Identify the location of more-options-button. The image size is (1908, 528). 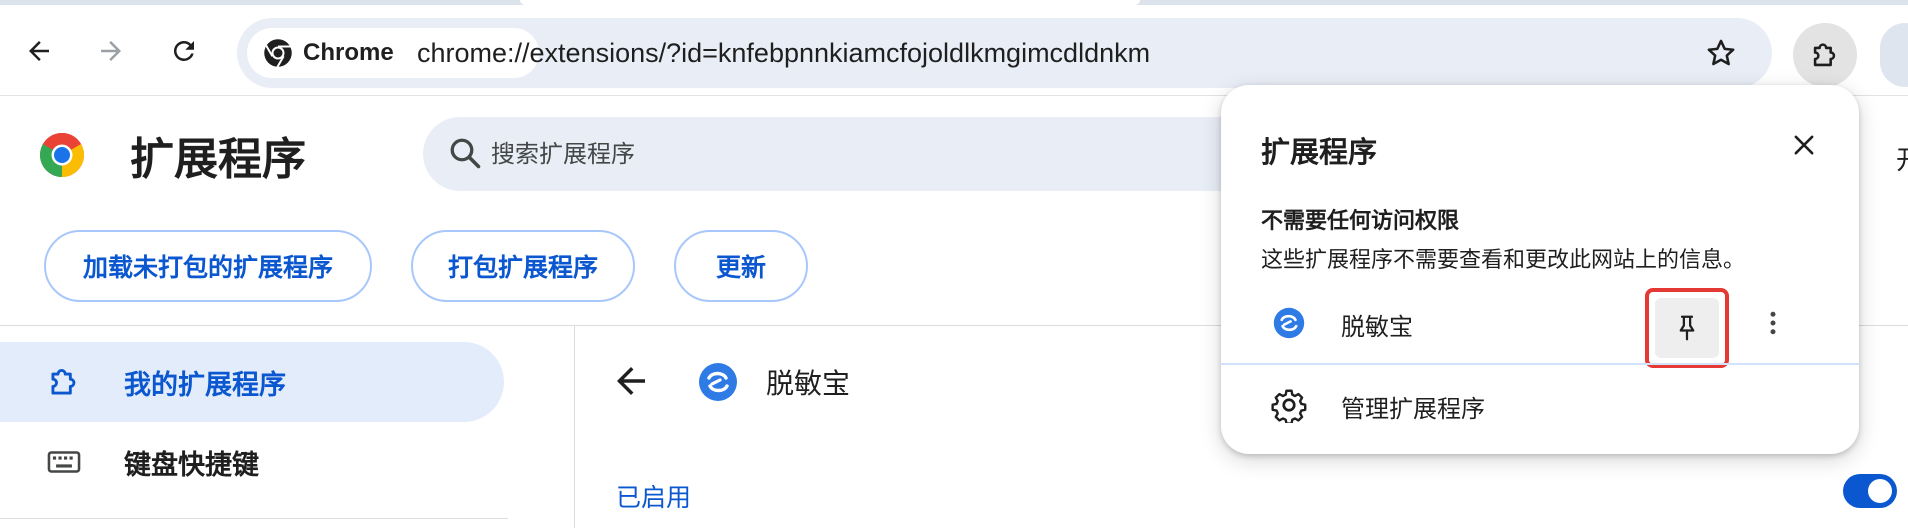
(1773, 323).